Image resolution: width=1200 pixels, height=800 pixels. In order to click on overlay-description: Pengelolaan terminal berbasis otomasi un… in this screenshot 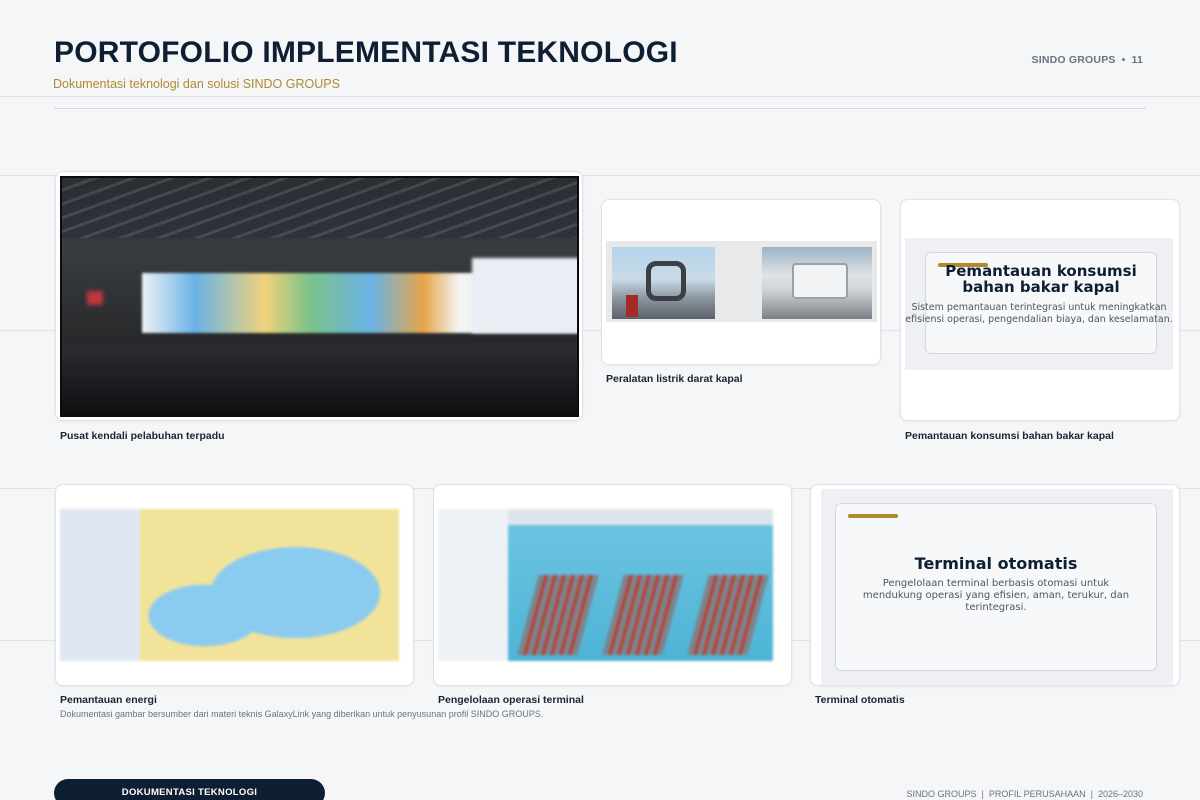, I will do `click(996, 595)`.